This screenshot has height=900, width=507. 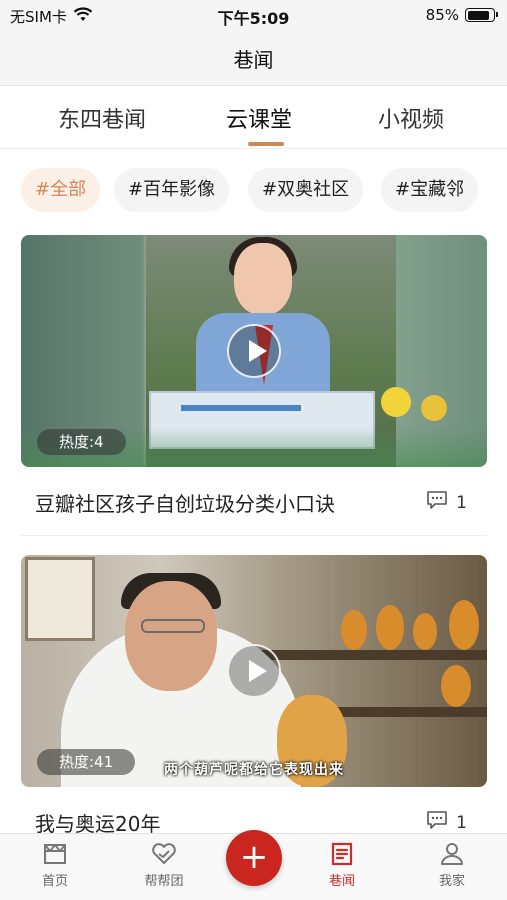 What do you see at coordinates (452, 854) in the screenshot?
I see `person-icon` at bounding box center [452, 854].